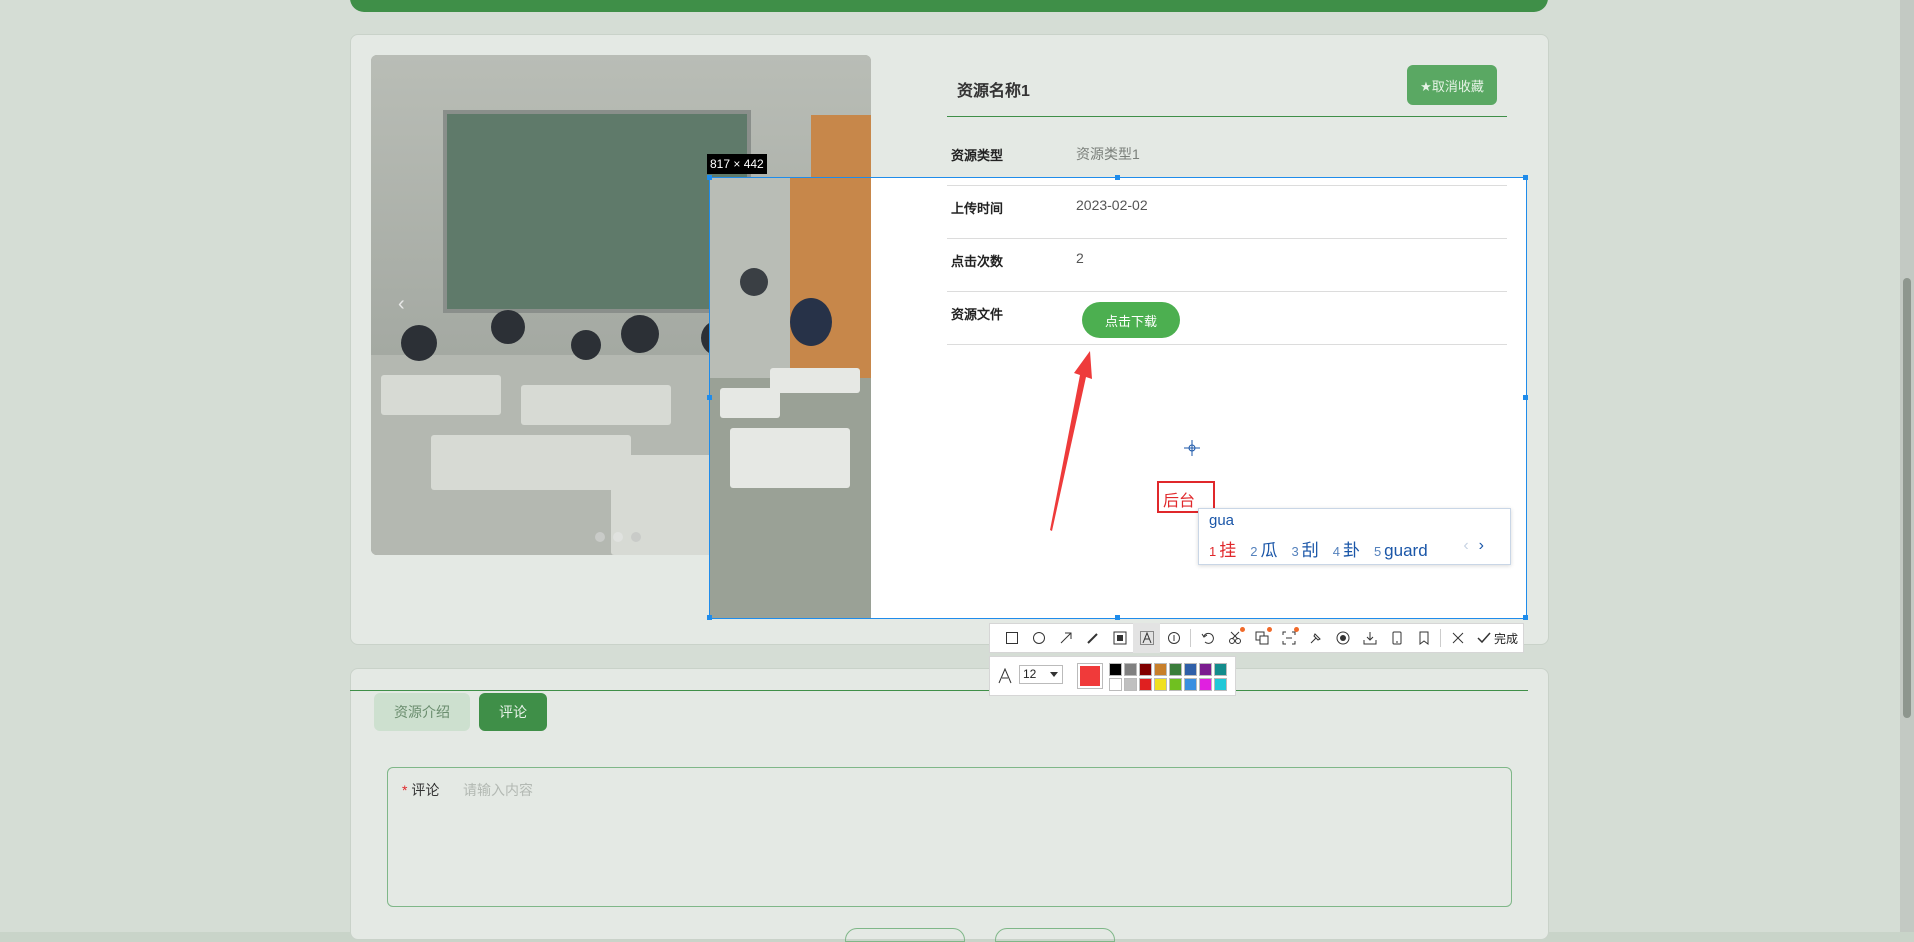 This screenshot has width=1914, height=942. What do you see at coordinates (1396, 638) in the screenshot?
I see `phone-send-icon` at bounding box center [1396, 638].